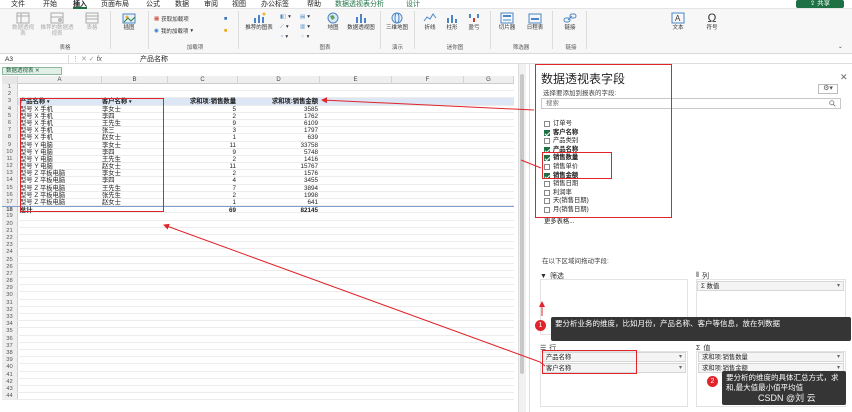 The image size is (852, 412). Describe the element at coordinates (23, 24) in the screenshot. I see `pivot-table-button: 数据透视表` at that location.